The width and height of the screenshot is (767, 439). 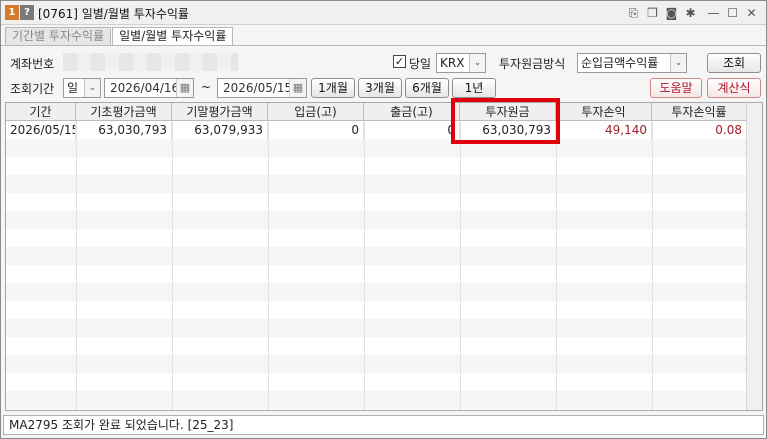 What do you see at coordinates (150, 62) in the screenshot?
I see `account-number-field-masked` at bounding box center [150, 62].